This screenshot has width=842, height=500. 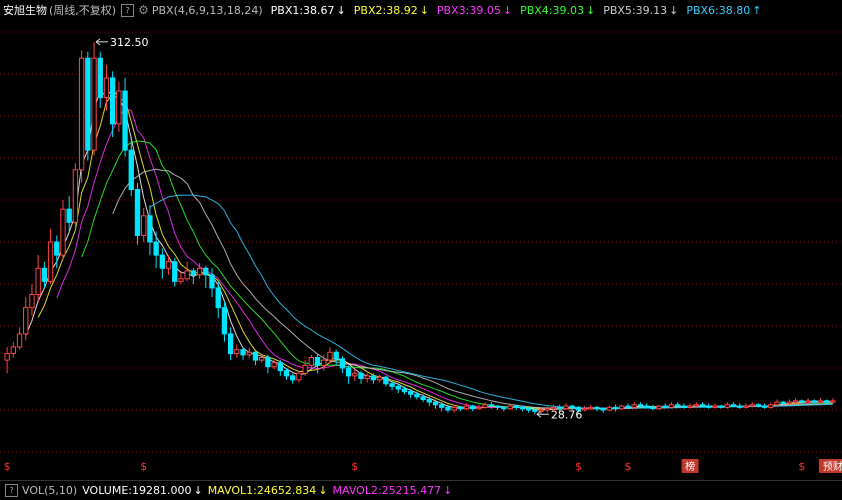 I want to click on vol-indicator-name: VOL(5,10), so click(x=49, y=490).